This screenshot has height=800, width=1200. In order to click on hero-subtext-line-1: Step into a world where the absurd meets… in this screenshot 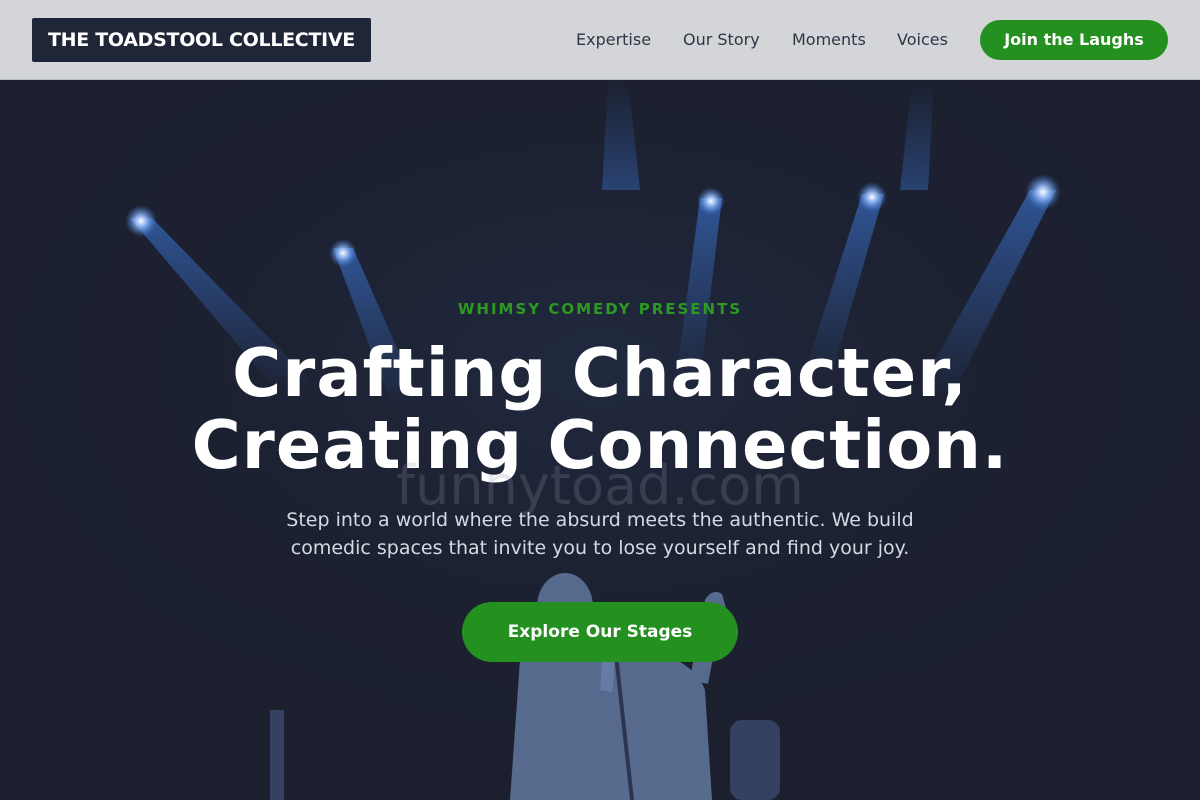, I will do `click(600, 520)`.